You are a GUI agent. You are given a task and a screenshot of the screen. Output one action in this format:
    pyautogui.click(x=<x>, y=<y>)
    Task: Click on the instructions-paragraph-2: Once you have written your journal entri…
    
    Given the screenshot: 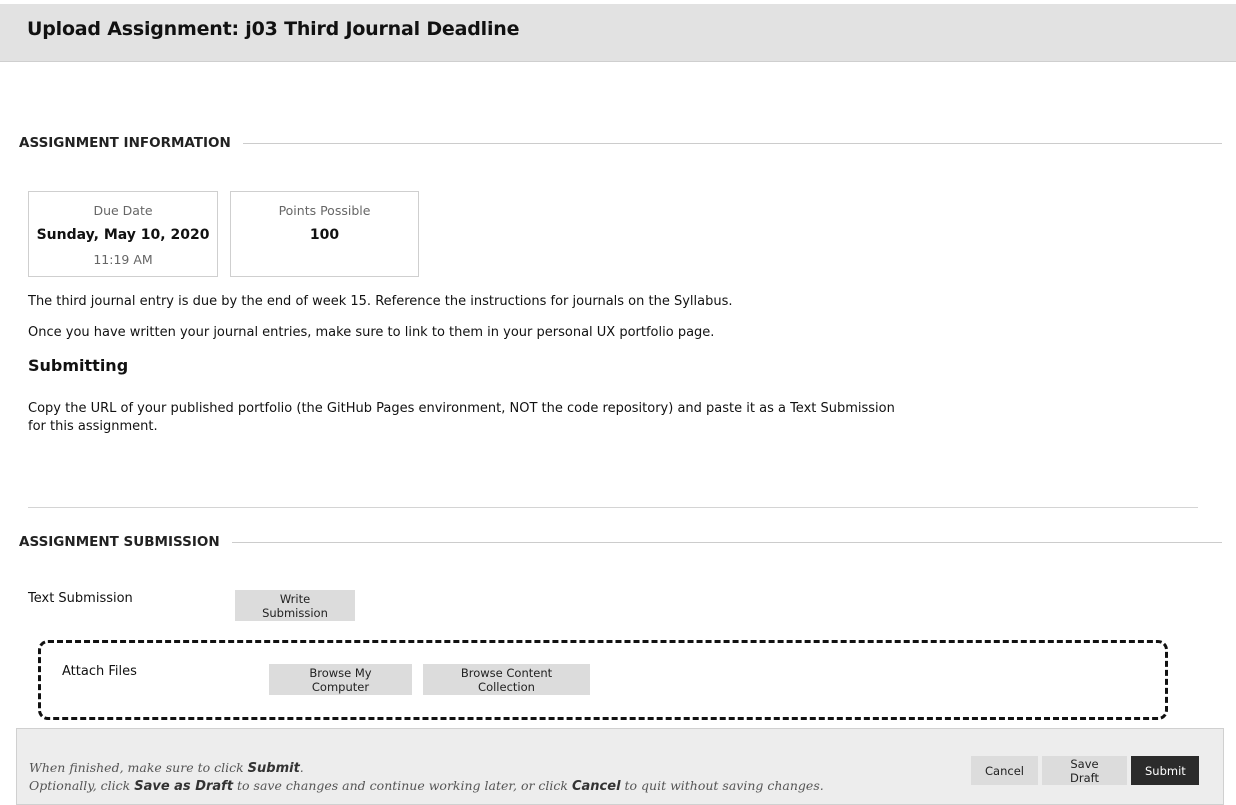 What is the action you would take?
    pyautogui.click(x=371, y=332)
    